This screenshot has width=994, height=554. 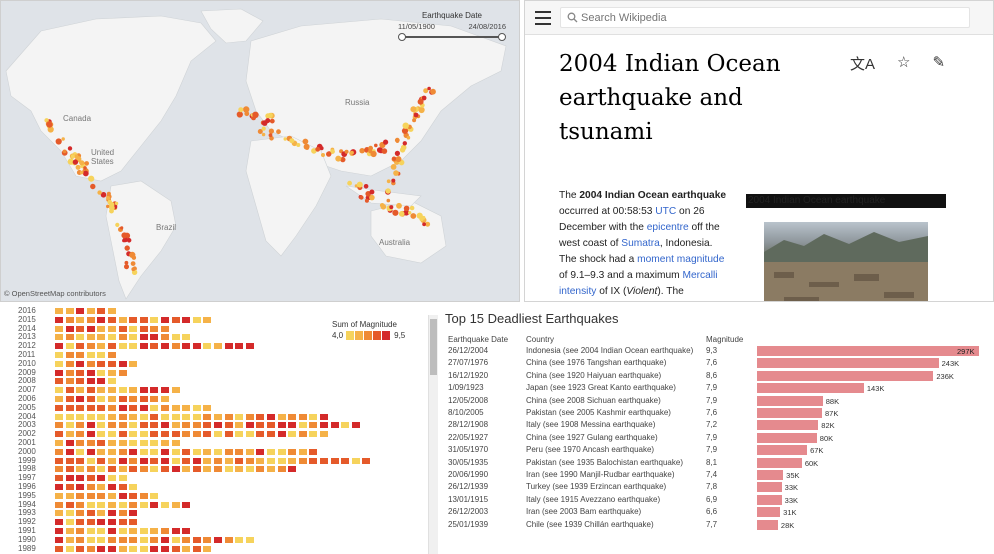 What do you see at coordinates (862, 63) in the screenshot?
I see `translate-icon: 文A` at bounding box center [862, 63].